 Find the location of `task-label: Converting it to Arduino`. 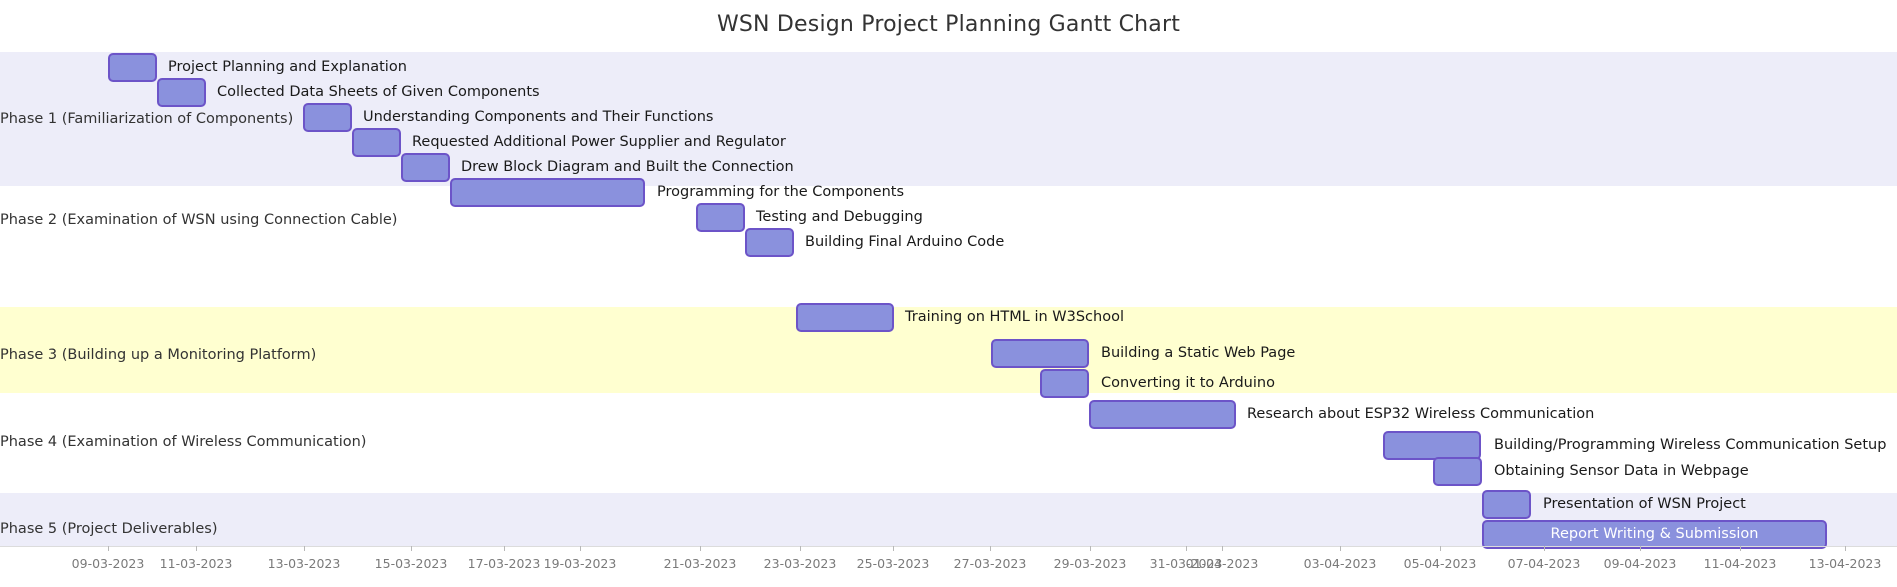

task-label: Converting it to Arduino is located at coordinates (1188, 383).